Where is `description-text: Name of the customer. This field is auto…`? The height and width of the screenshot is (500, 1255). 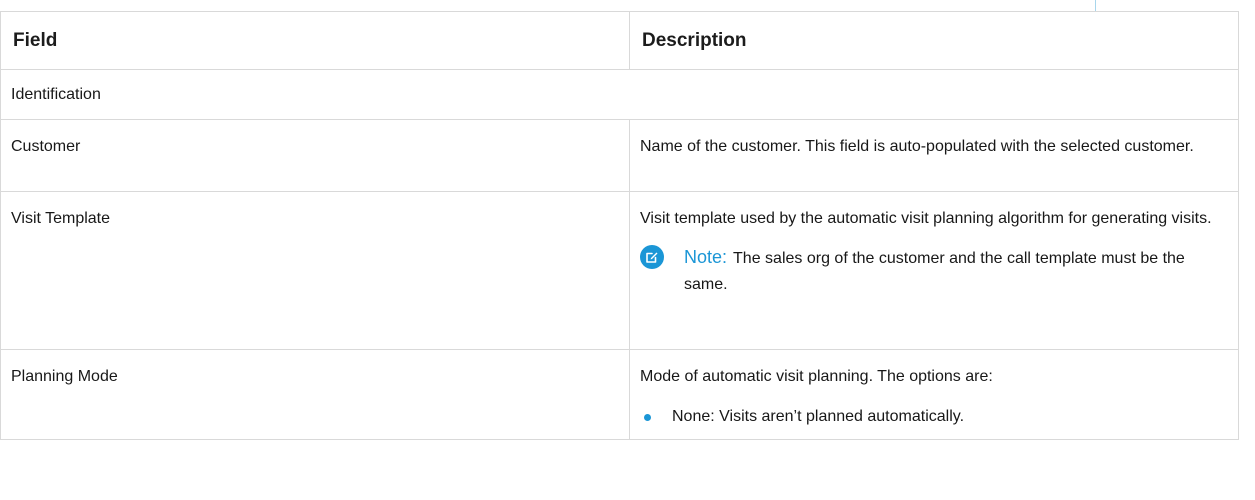
description-text: Name of the customer. This field is auto… is located at coordinates (917, 146).